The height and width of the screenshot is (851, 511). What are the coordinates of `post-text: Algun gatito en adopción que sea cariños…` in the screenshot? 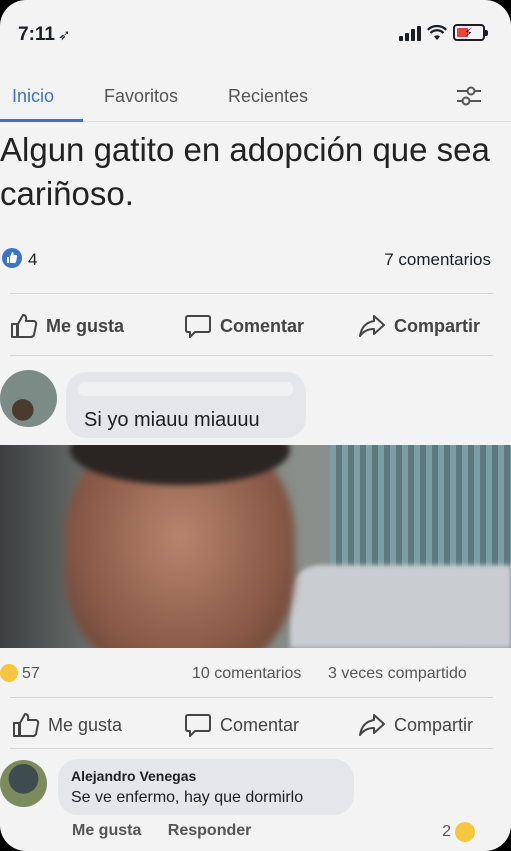 It's located at (245, 171).